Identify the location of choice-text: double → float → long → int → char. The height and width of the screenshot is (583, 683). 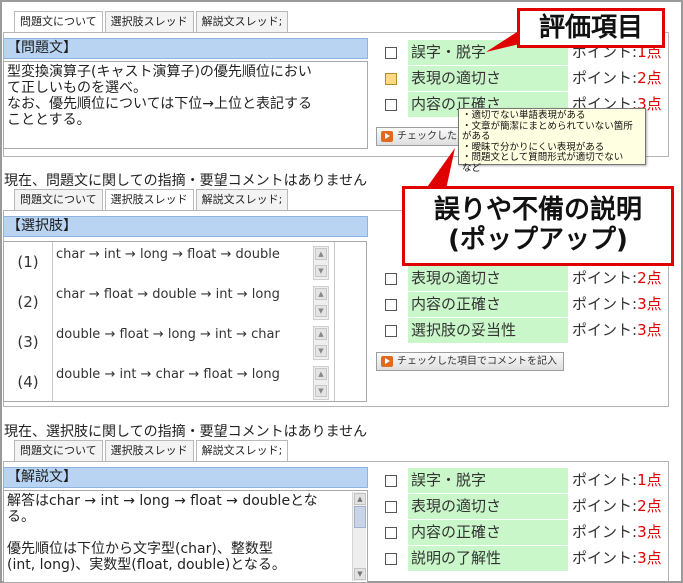
(168, 334).